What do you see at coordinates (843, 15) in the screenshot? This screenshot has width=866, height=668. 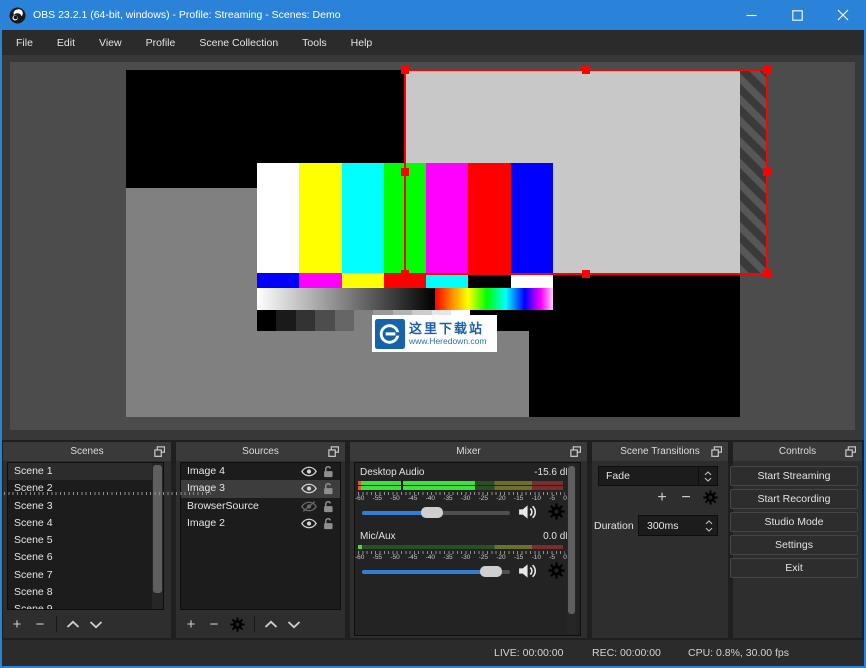 I see `close-button` at bounding box center [843, 15].